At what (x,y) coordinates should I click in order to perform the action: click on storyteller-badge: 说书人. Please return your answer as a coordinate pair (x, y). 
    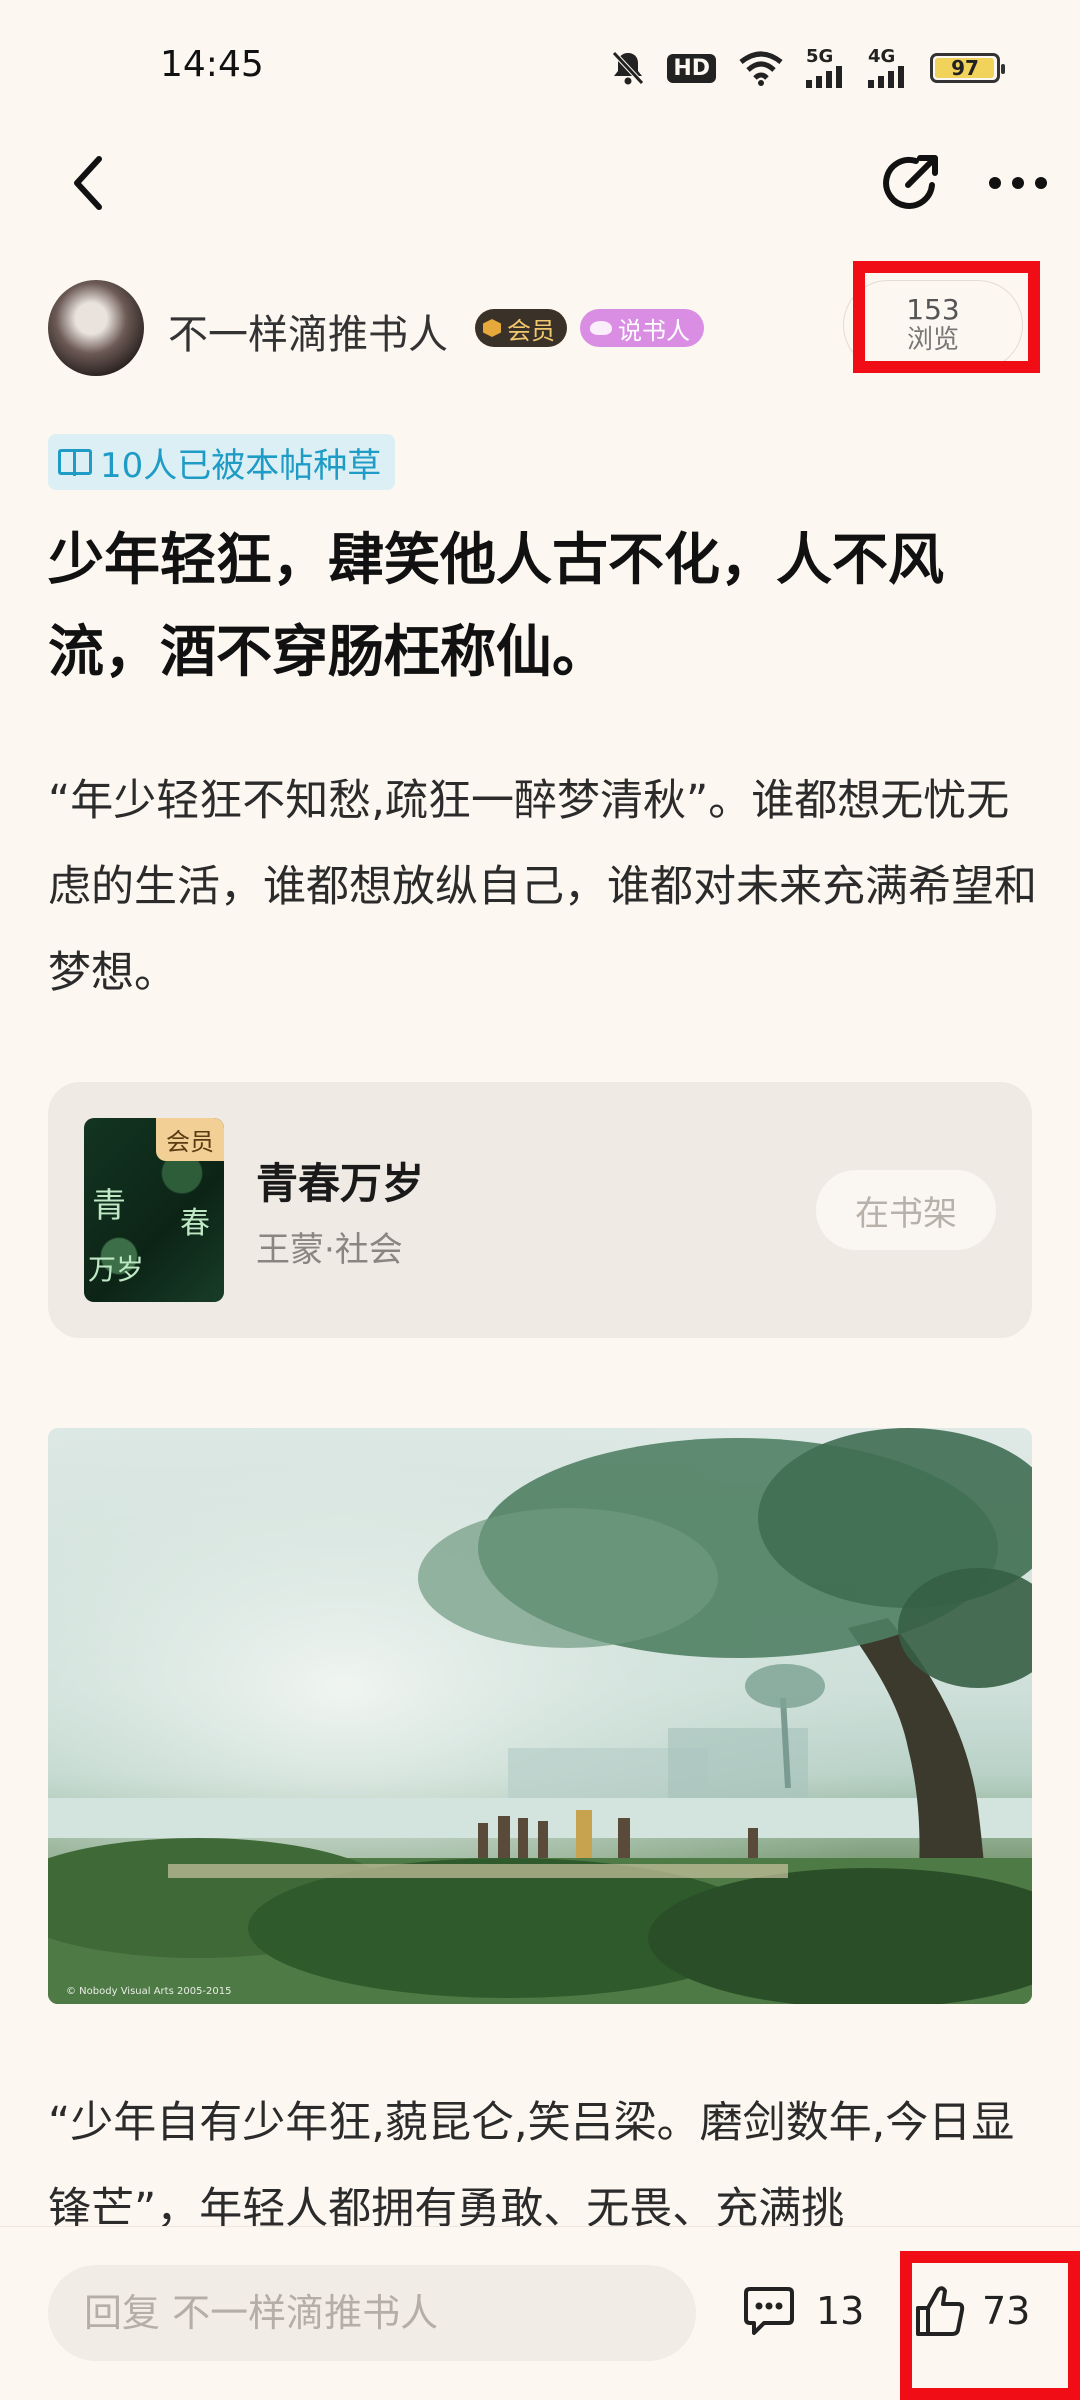
    Looking at the image, I should click on (642, 328).